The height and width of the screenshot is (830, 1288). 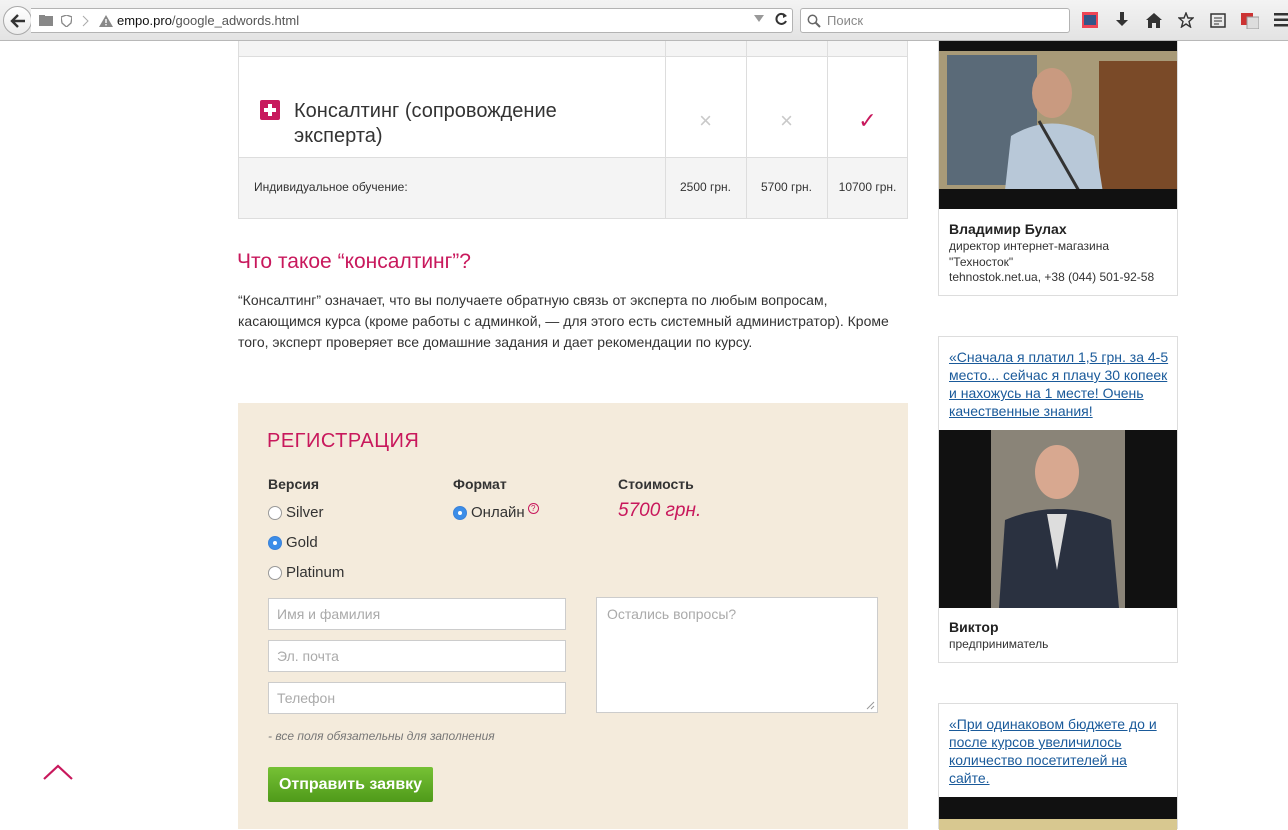 I want to click on menu-icon, so click(x=1280, y=20).